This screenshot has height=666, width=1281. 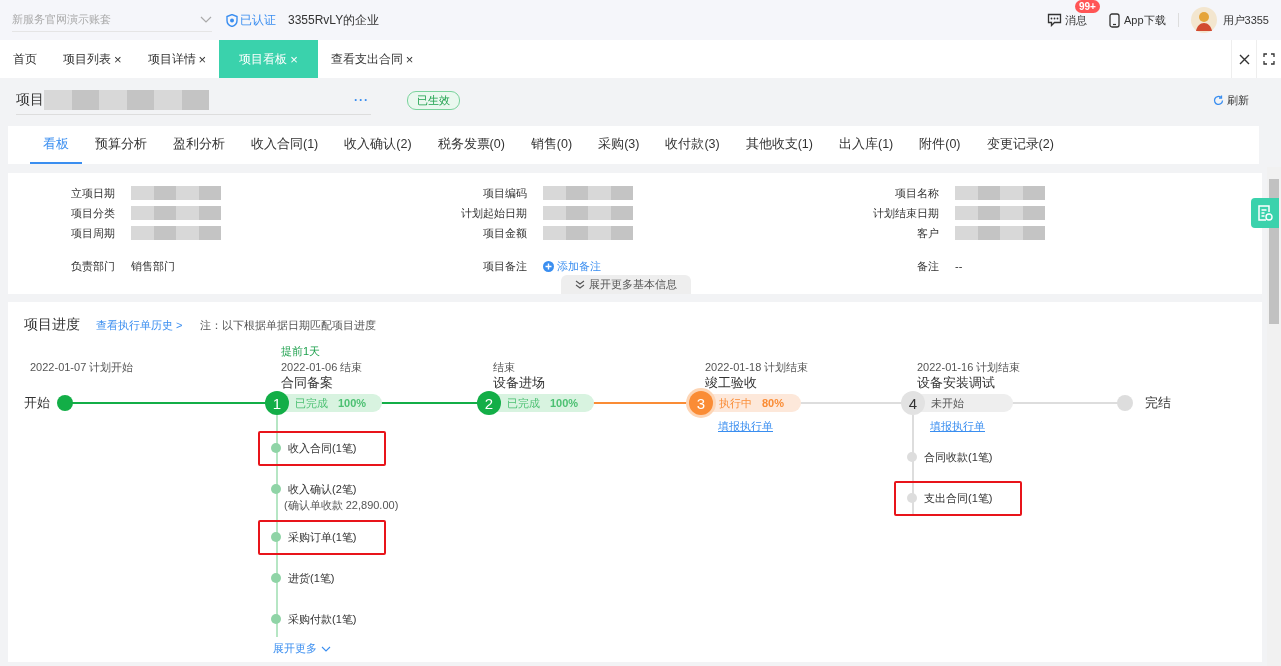 I want to click on fullscreen-icon, so click(x=1269, y=59).